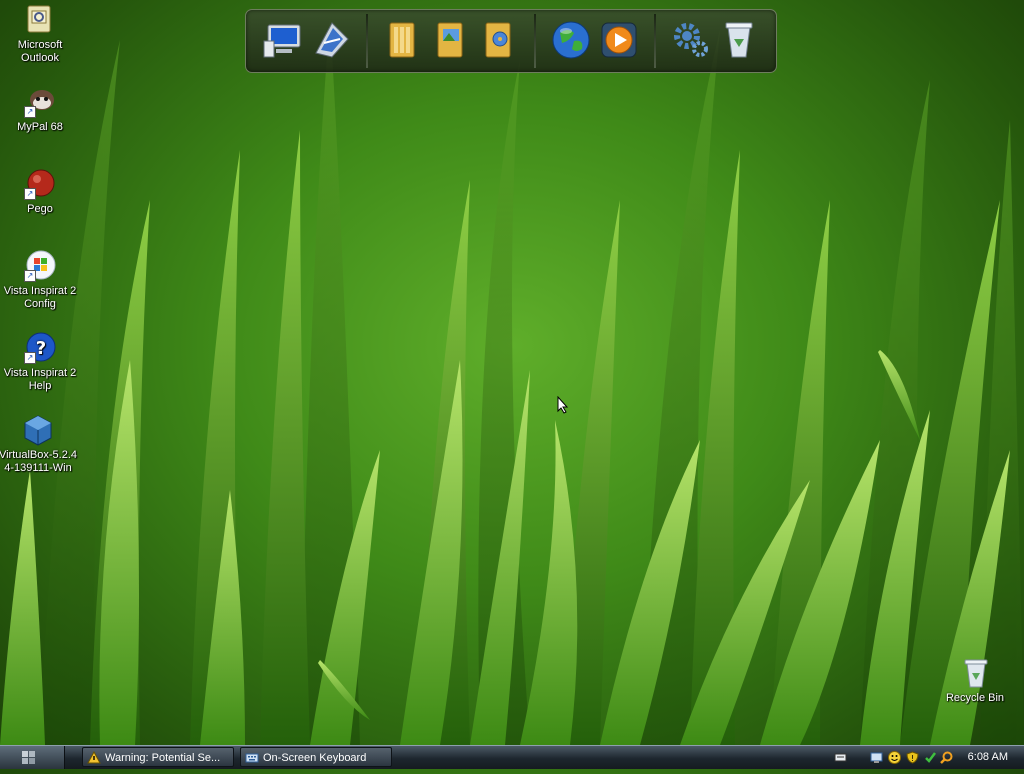 The image size is (1024, 774). What do you see at coordinates (876, 757) in the screenshot?
I see `network-monitor-icon` at bounding box center [876, 757].